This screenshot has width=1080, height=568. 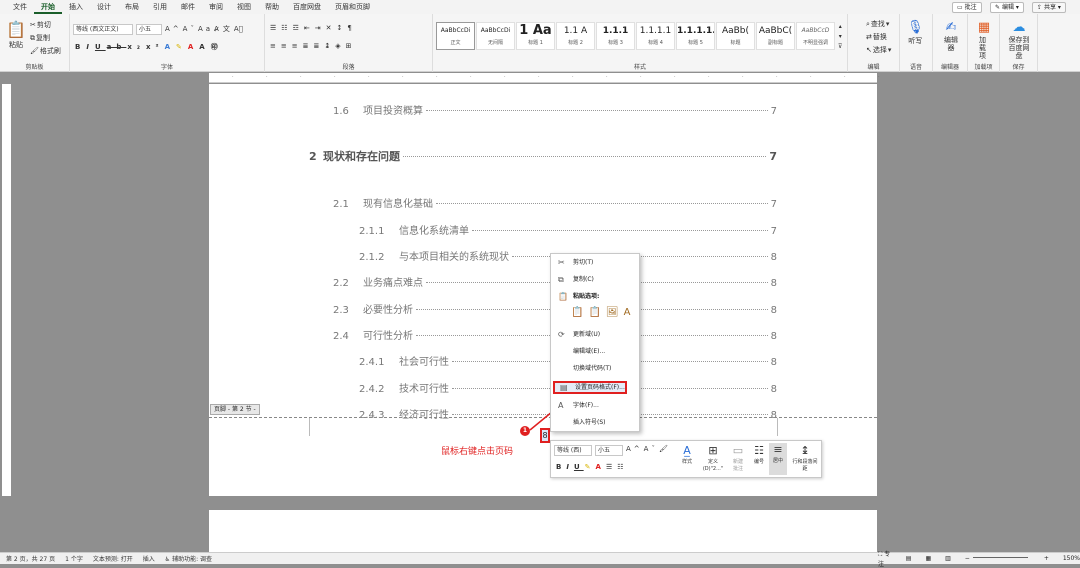 What do you see at coordinates (275, 46) in the screenshot?
I see `align-left-icon: ≡` at bounding box center [275, 46].